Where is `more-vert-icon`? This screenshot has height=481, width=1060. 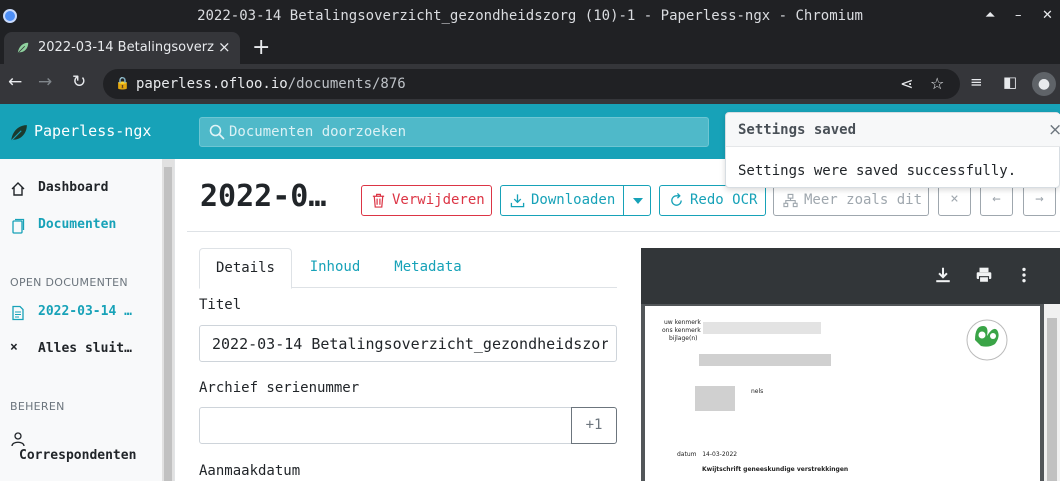
more-vert-icon is located at coordinates (1024, 275).